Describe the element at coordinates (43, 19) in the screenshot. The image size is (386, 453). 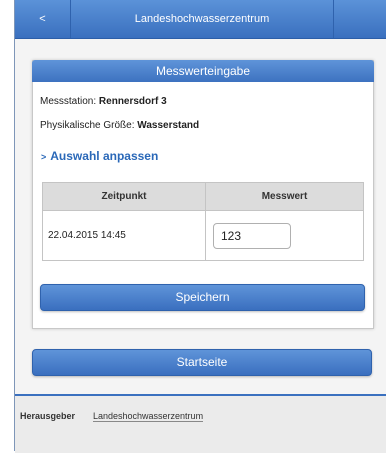
I see `back-button: <` at that location.